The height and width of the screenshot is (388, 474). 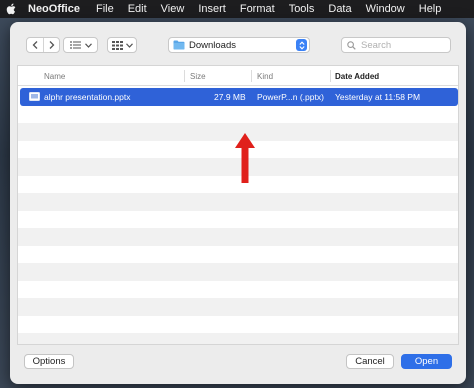 I want to click on column-size-header: Size, so click(x=198, y=76).